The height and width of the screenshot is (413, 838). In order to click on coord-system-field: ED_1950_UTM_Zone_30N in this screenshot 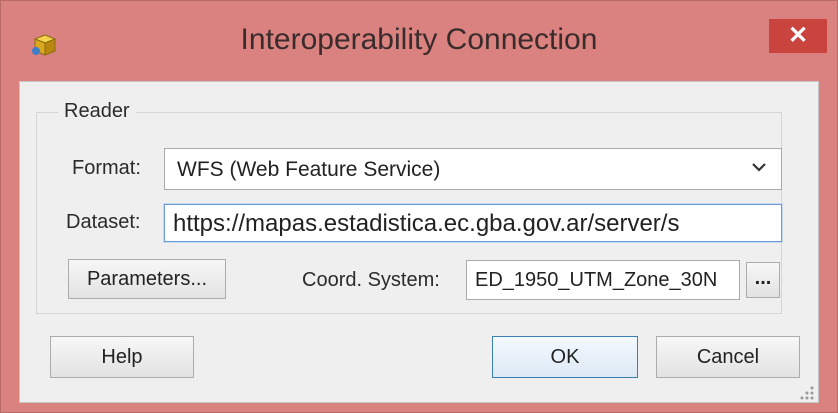, I will do `click(603, 280)`.